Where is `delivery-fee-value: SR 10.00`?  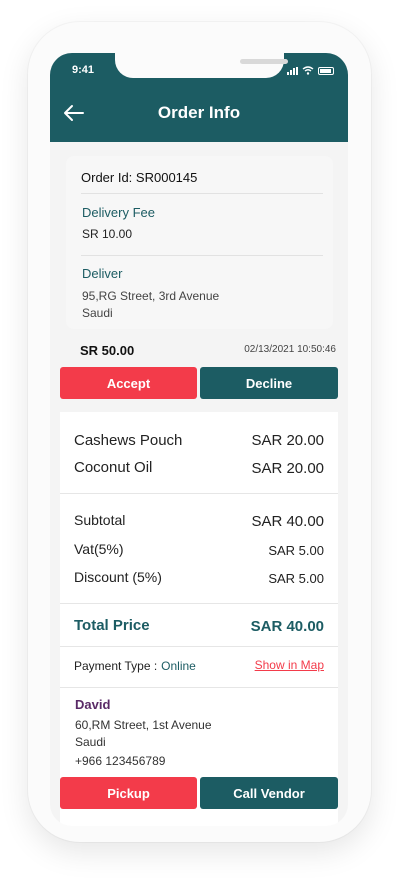
delivery-fee-value: SR 10.00 is located at coordinates (107, 234).